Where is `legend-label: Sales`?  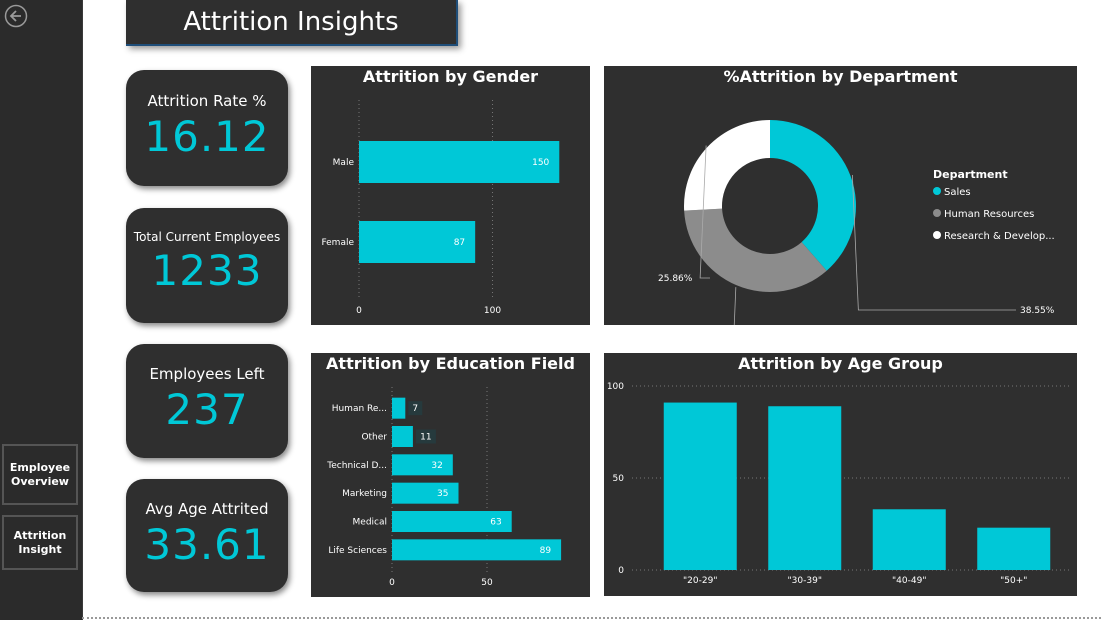 legend-label: Sales is located at coordinates (957, 192).